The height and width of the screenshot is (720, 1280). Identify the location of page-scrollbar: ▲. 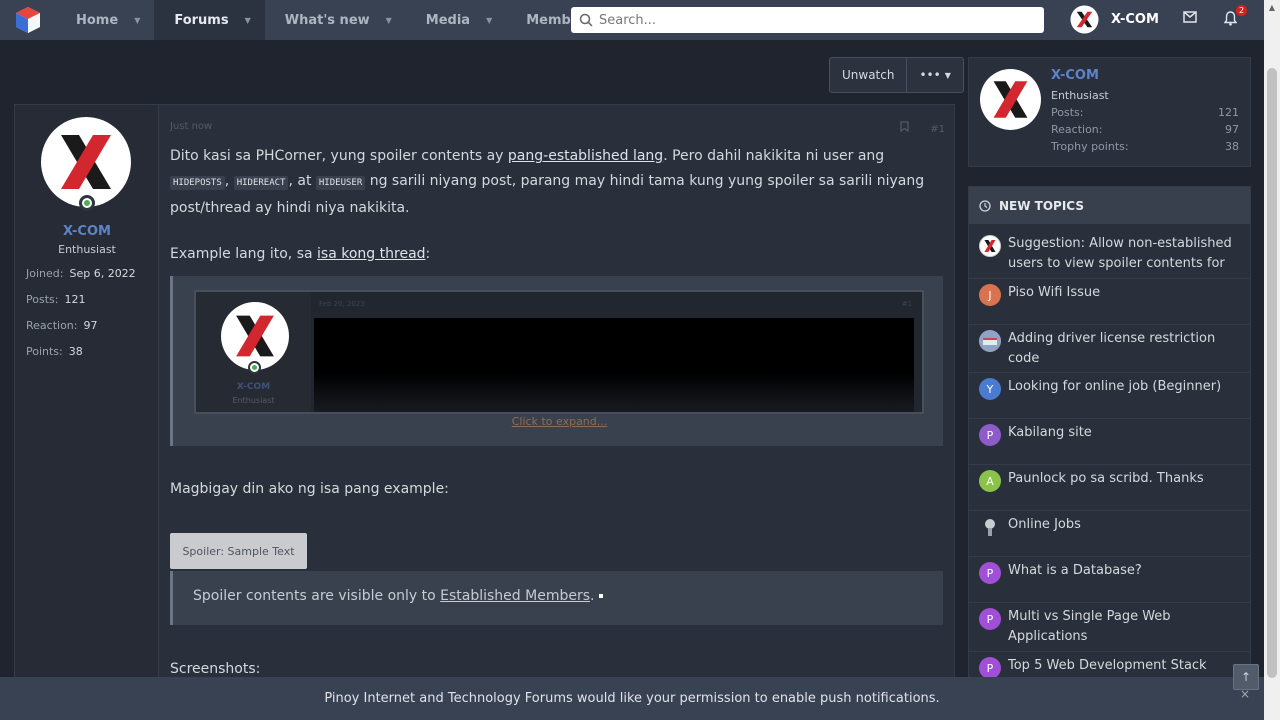
(1272, 360).